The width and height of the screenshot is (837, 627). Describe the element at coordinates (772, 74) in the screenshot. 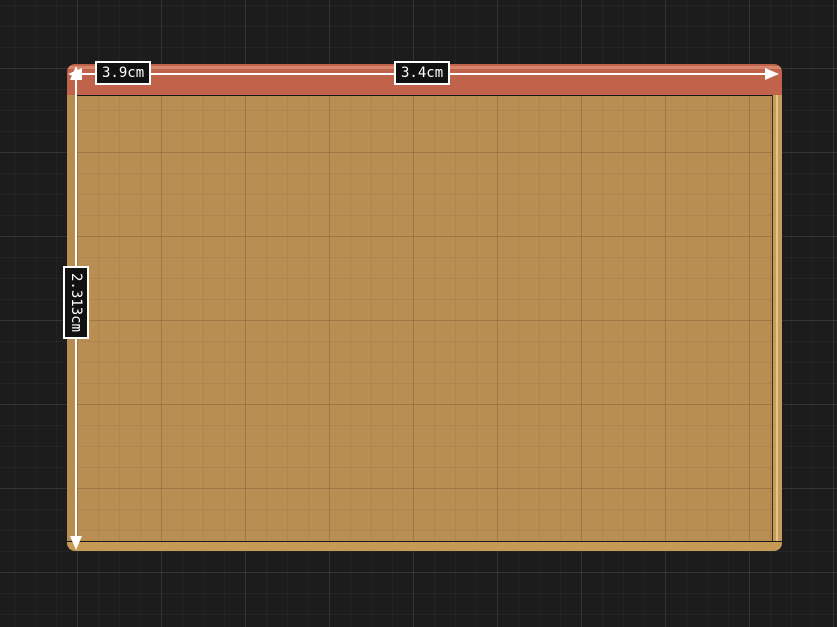

I see `width-dimension-arrow-right-icon` at that location.